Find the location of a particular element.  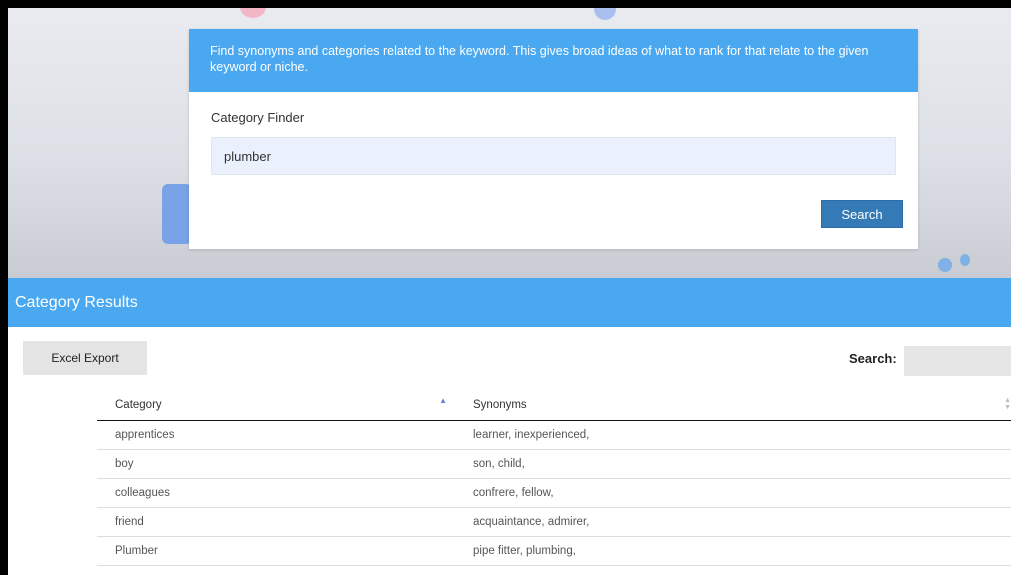

table-row: Plumber pipe fitter, plumbing, is located at coordinates (554, 551).